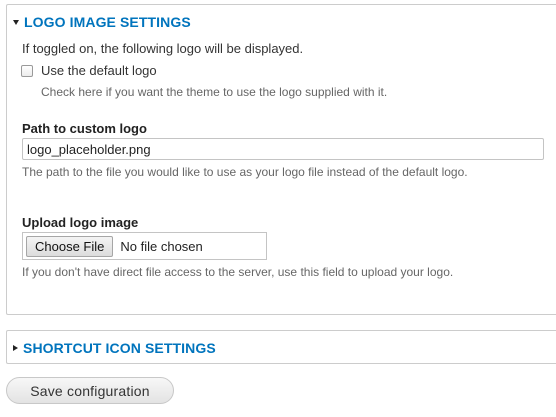 This screenshot has width=556, height=417. What do you see at coordinates (70, 246) in the screenshot?
I see `choose-file-button: Choose File` at bounding box center [70, 246].